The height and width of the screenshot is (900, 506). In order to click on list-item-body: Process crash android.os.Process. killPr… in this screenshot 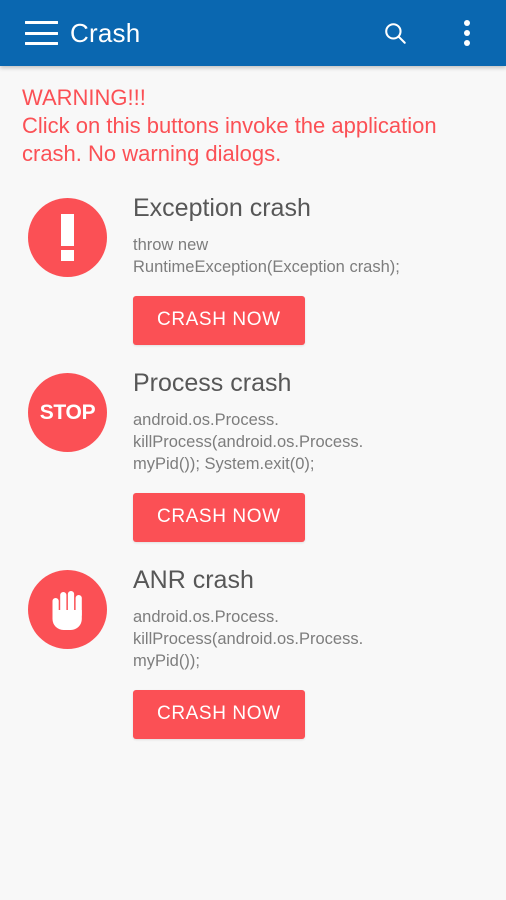, I will do `click(298, 454)`.